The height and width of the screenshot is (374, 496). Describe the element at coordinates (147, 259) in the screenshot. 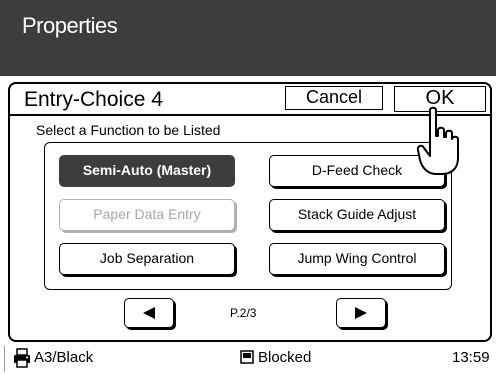

I see `function-job-separation: Job Separation` at that location.